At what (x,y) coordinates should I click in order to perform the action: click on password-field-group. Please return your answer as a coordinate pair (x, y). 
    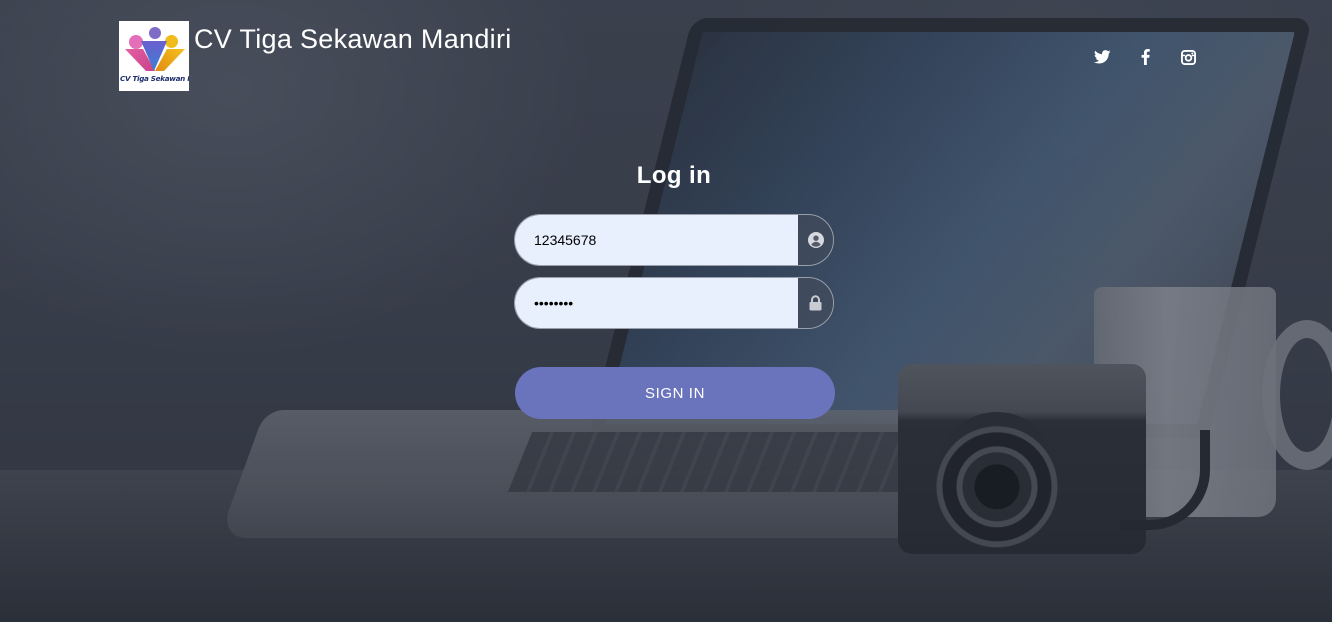
    Looking at the image, I should click on (674, 303).